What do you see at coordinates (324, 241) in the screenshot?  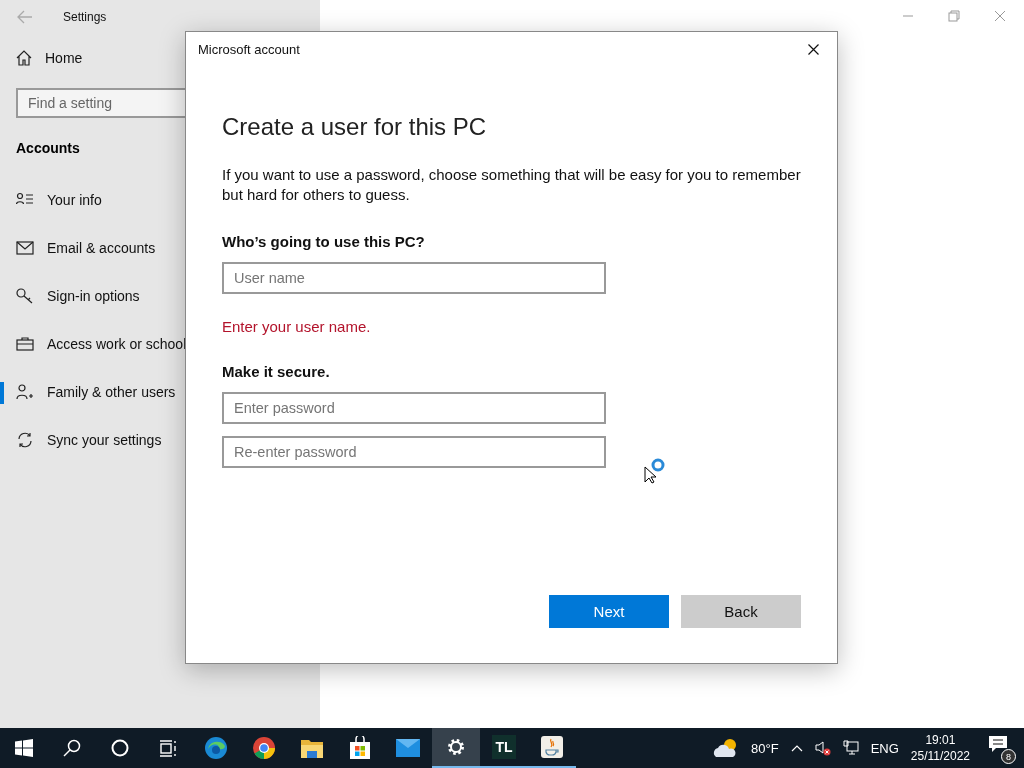 I see `field-label: Who’s going to use this PC?` at bounding box center [324, 241].